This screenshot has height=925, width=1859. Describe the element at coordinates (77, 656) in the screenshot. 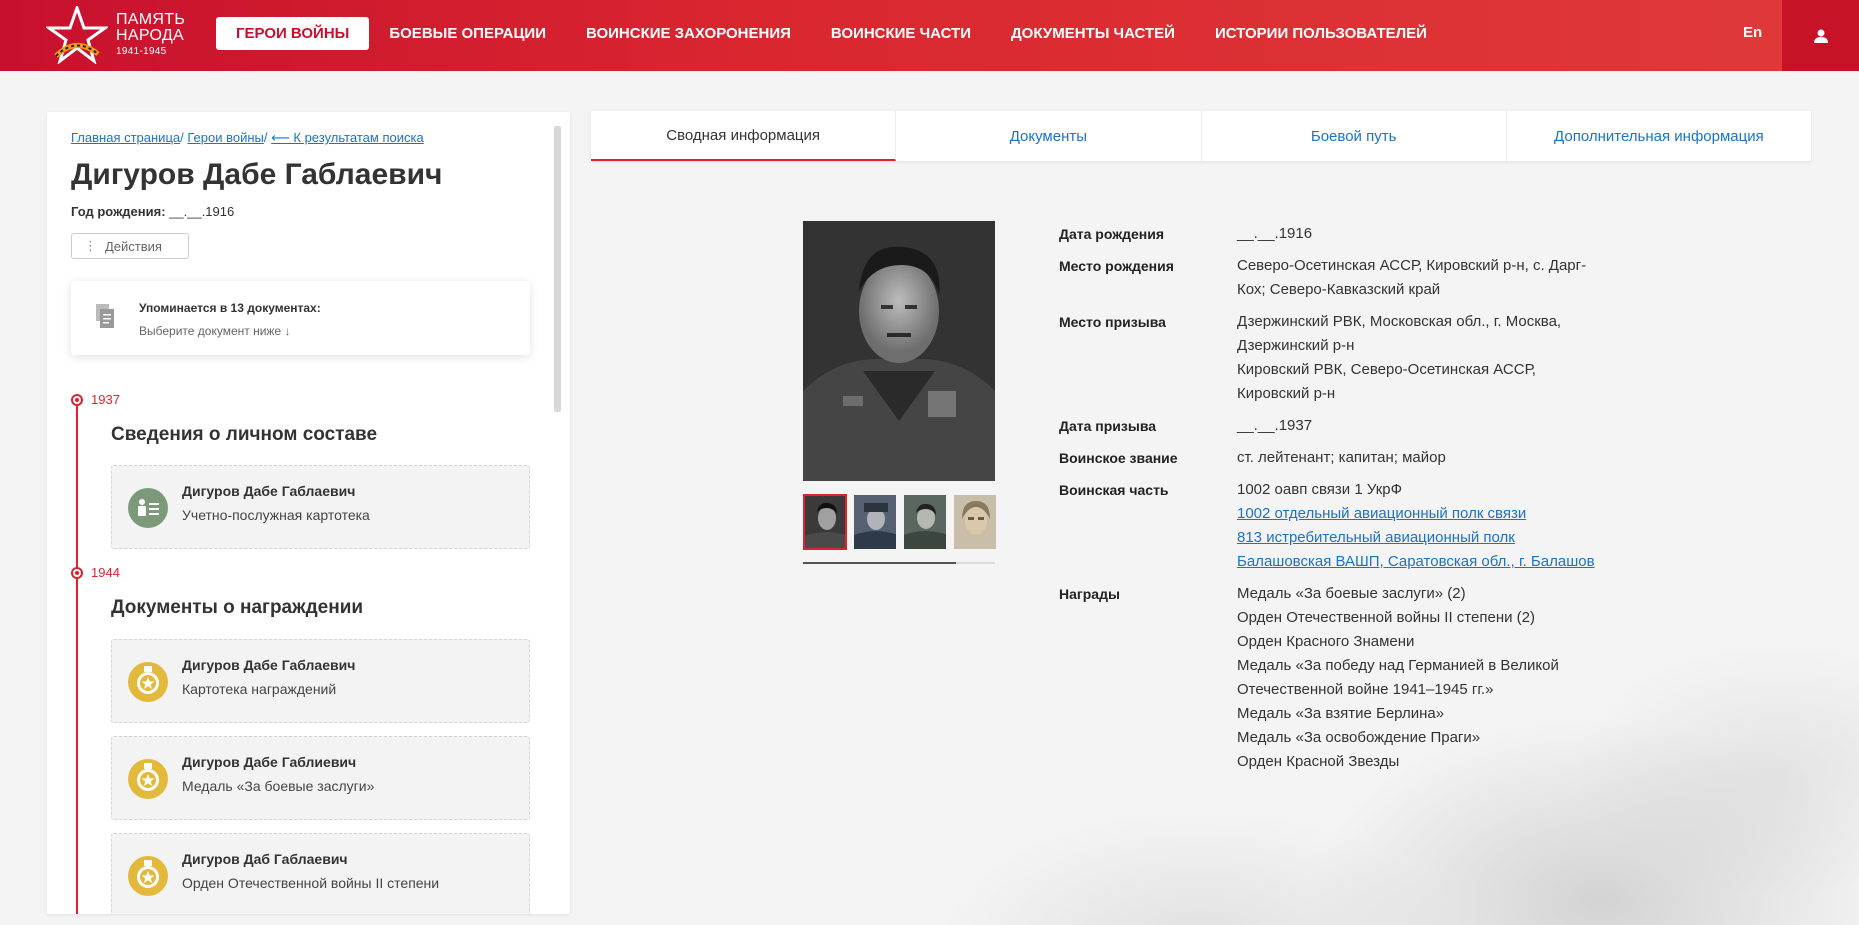

I see `timeline-line` at that location.